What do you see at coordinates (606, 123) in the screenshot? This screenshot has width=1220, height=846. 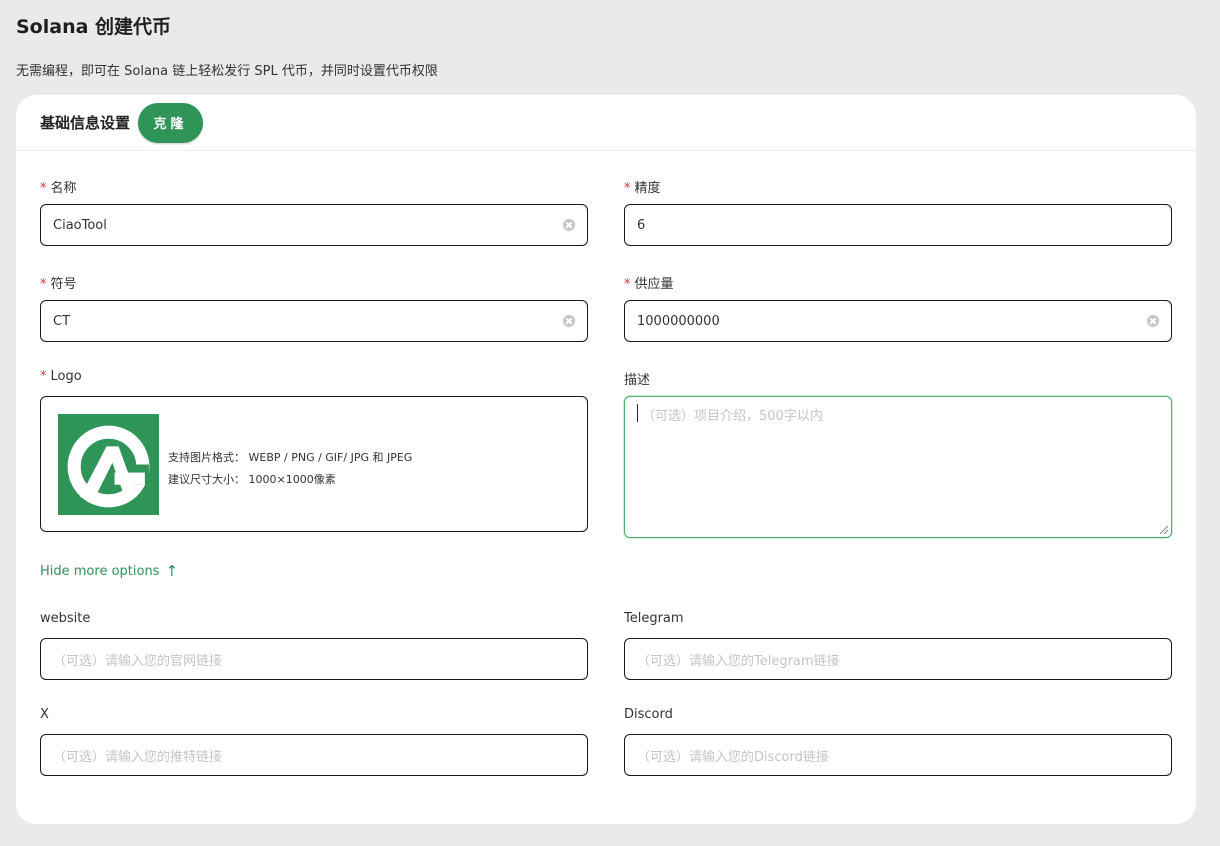 I see `card-header: 基础信息设置 克隆` at bounding box center [606, 123].